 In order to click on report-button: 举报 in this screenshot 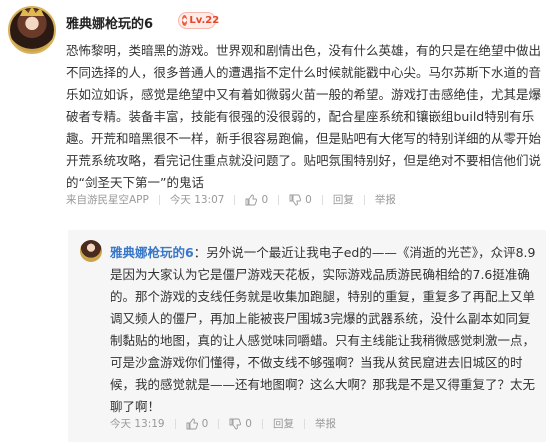, I will do `click(385, 199)`.